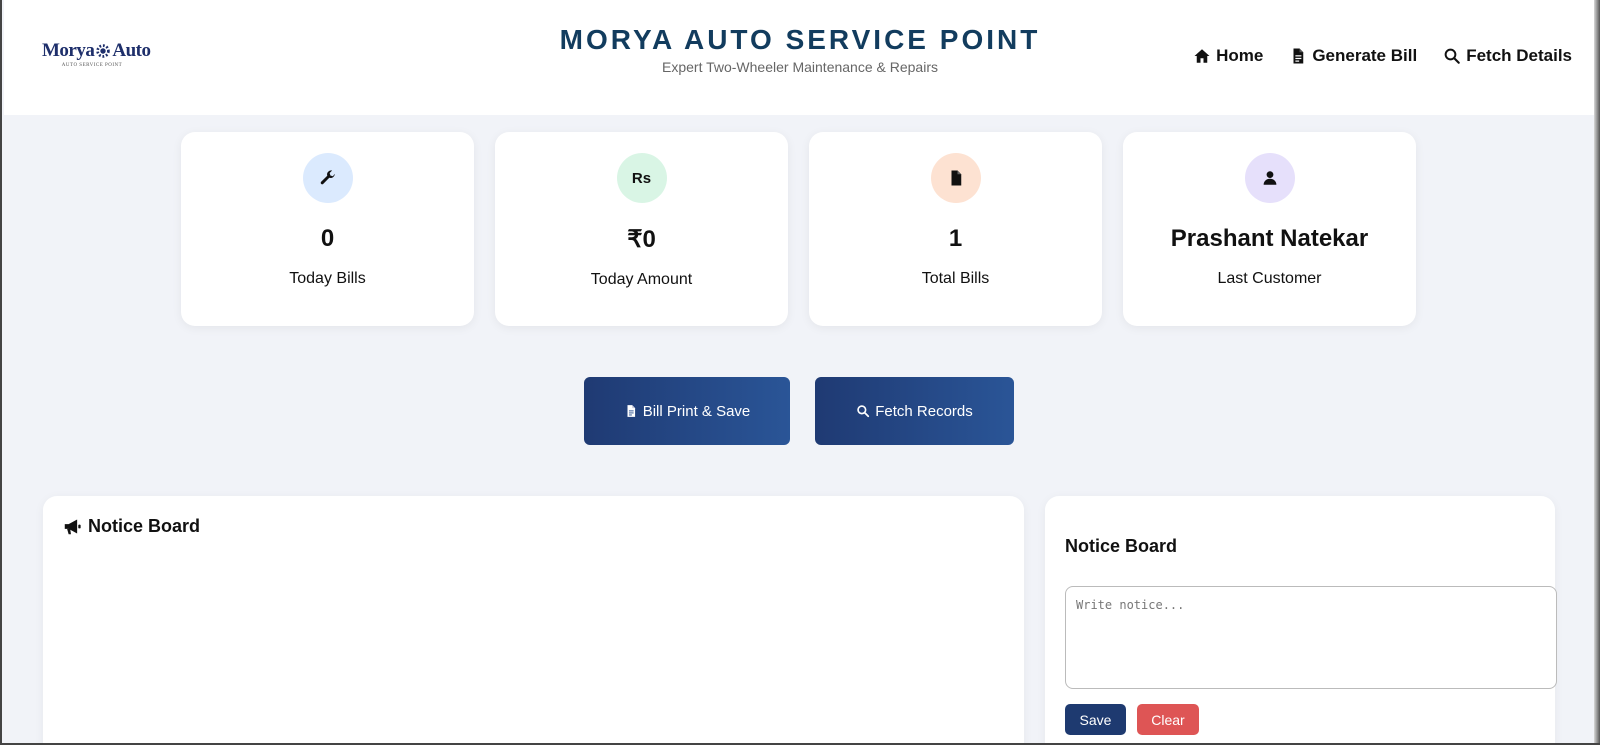 The image size is (1600, 745). Describe the element at coordinates (955, 278) in the screenshot. I see `stat-label: Total Bills` at that location.